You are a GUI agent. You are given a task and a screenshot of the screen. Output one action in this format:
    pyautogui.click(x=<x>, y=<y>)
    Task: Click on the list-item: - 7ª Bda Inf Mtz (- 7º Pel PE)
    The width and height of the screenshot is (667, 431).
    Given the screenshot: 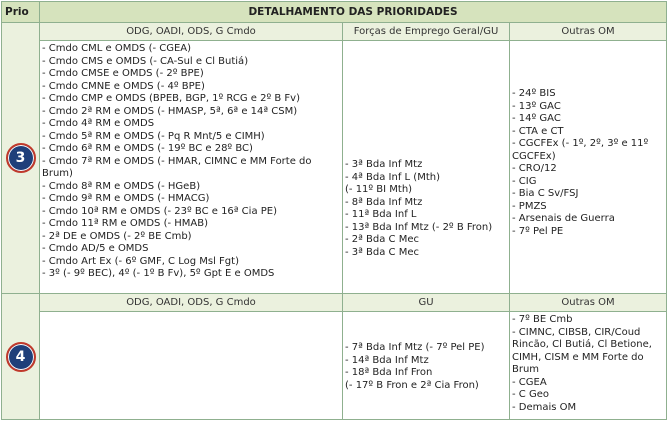 What is the action you would take?
    pyautogui.click(x=415, y=347)
    